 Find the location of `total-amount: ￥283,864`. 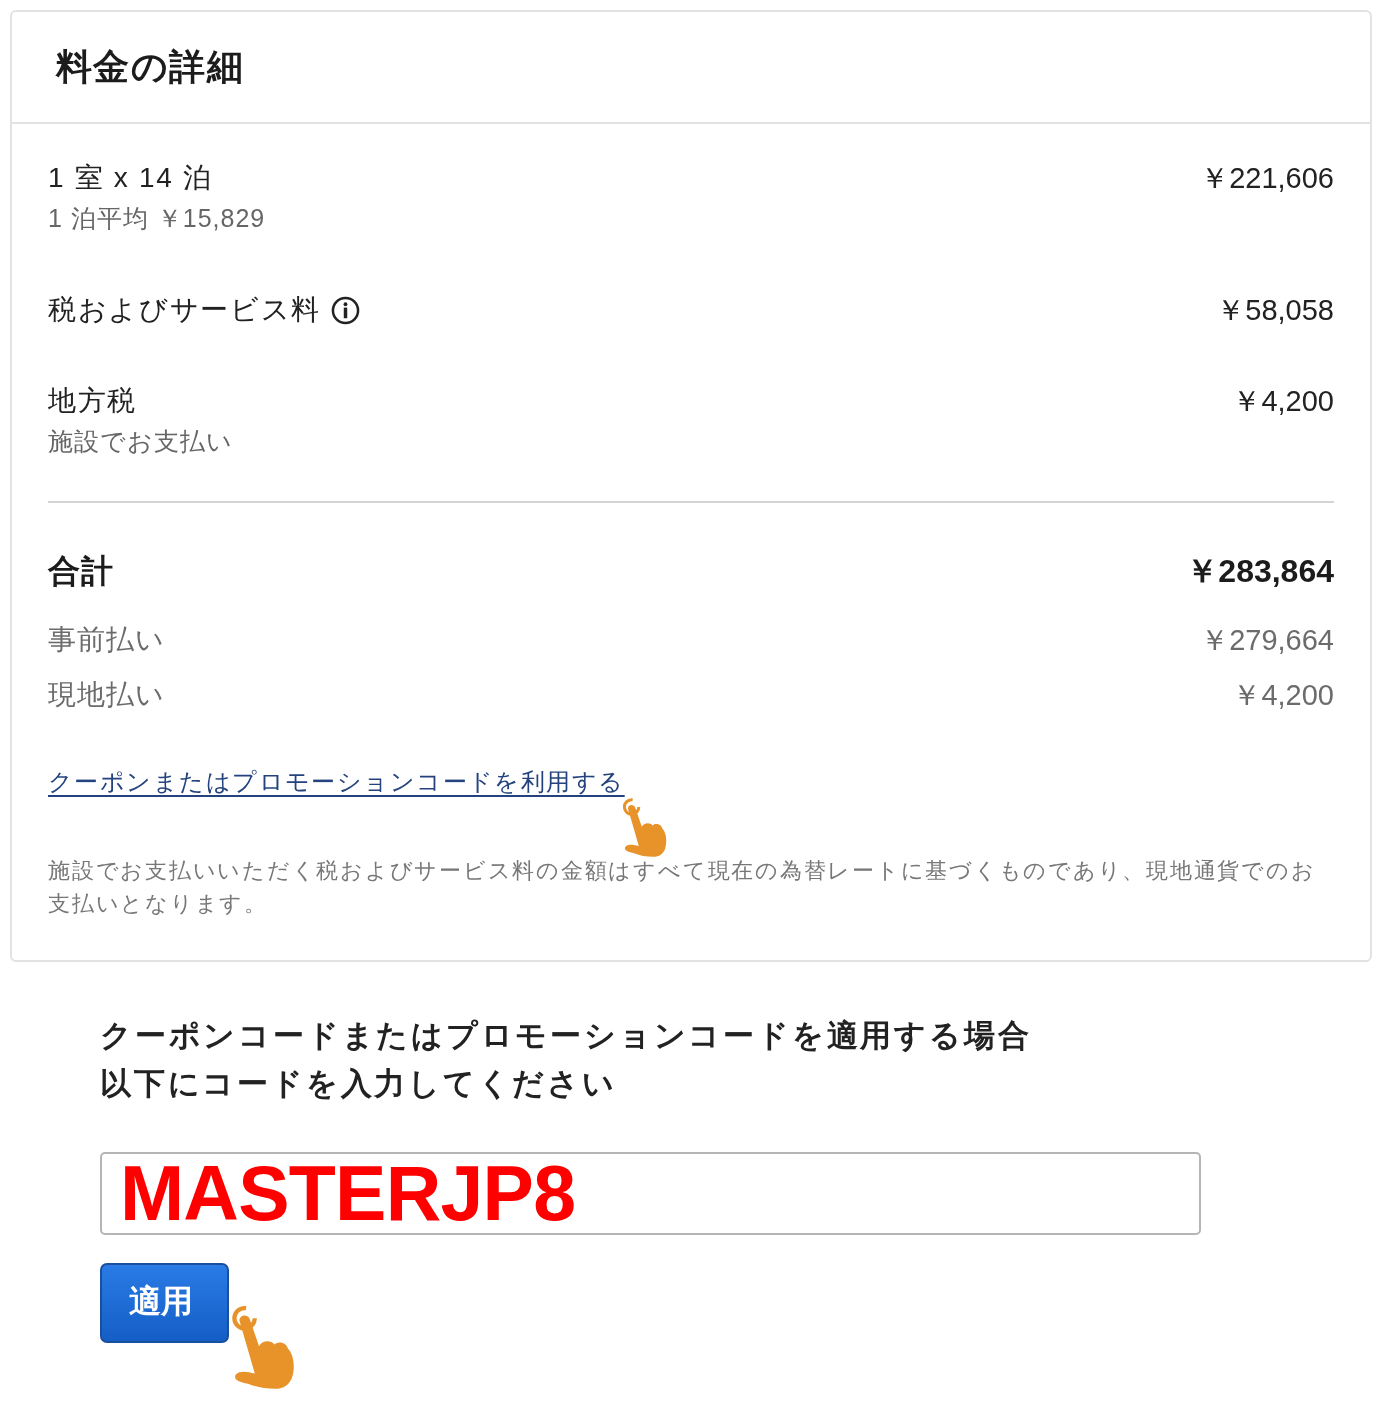

total-amount: ￥283,864 is located at coordinates (1260, 571).